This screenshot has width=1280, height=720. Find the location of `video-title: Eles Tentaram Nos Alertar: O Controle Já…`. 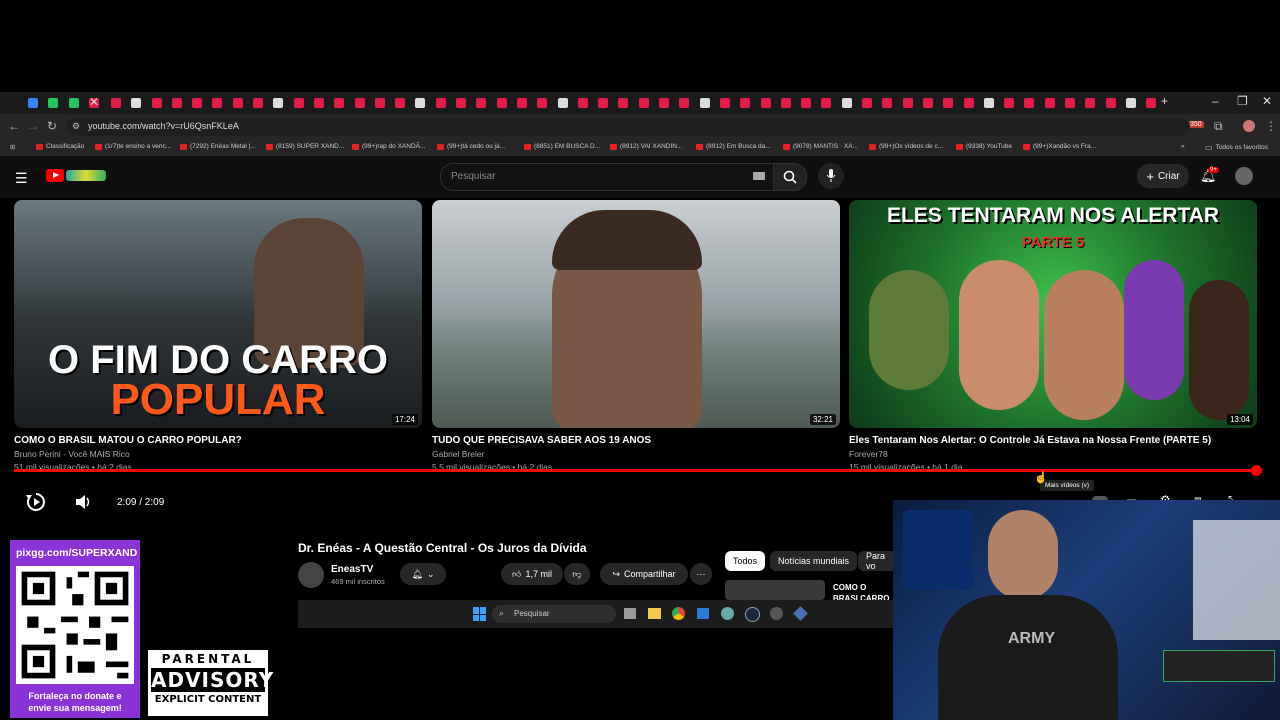

video-title: Eles Tentaram Nos Alertar: O Controle Já… is located at coordinates (1053, 440).